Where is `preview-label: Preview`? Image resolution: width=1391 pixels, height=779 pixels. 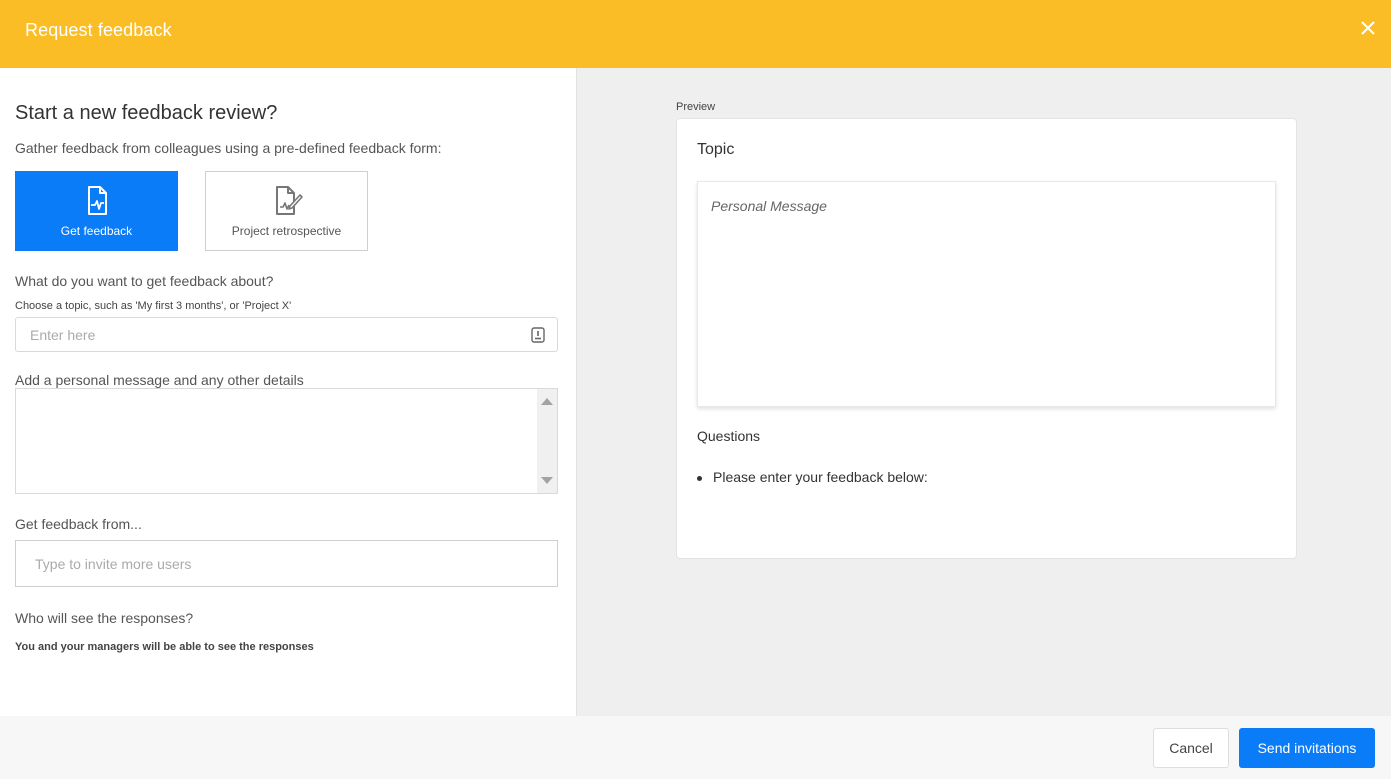 preview-label: Preview is located at coordinates (696, 107).